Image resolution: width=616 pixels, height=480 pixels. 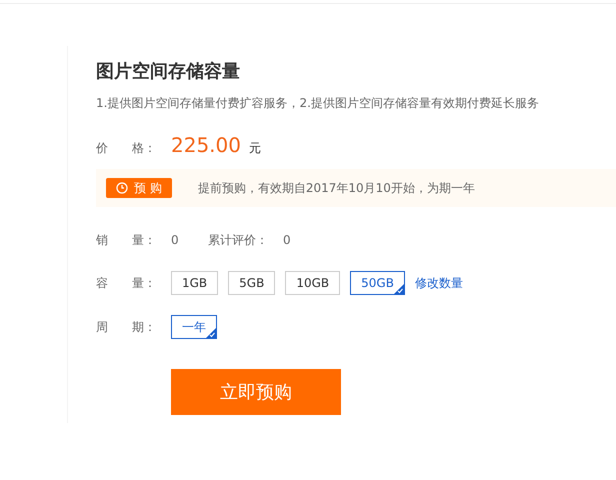 I want to click on price-unit: 元, so click(x=254, y=148).